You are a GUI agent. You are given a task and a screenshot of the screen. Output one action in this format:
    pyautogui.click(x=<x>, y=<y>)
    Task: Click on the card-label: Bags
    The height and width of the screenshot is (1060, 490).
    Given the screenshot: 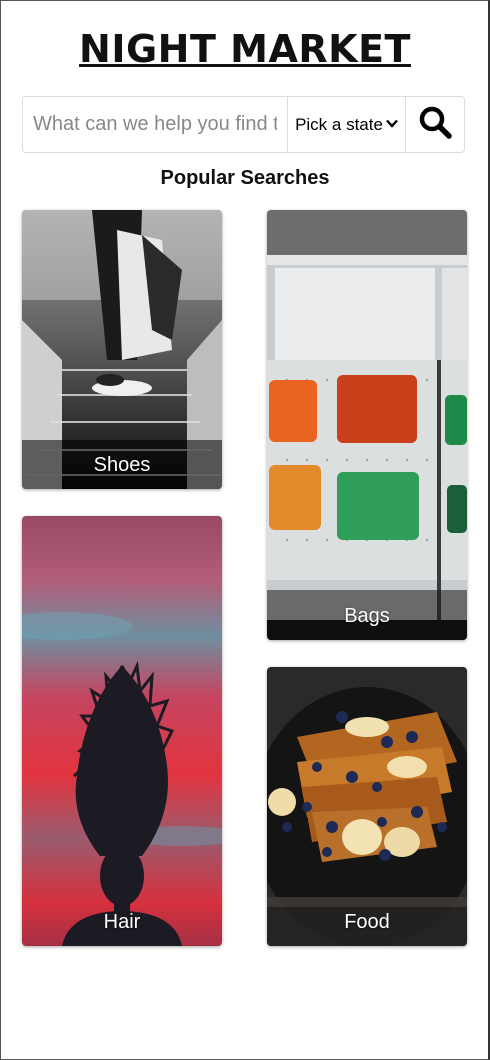 What is the action you would take?
    pyautogui.click(x=367, y=616)
    